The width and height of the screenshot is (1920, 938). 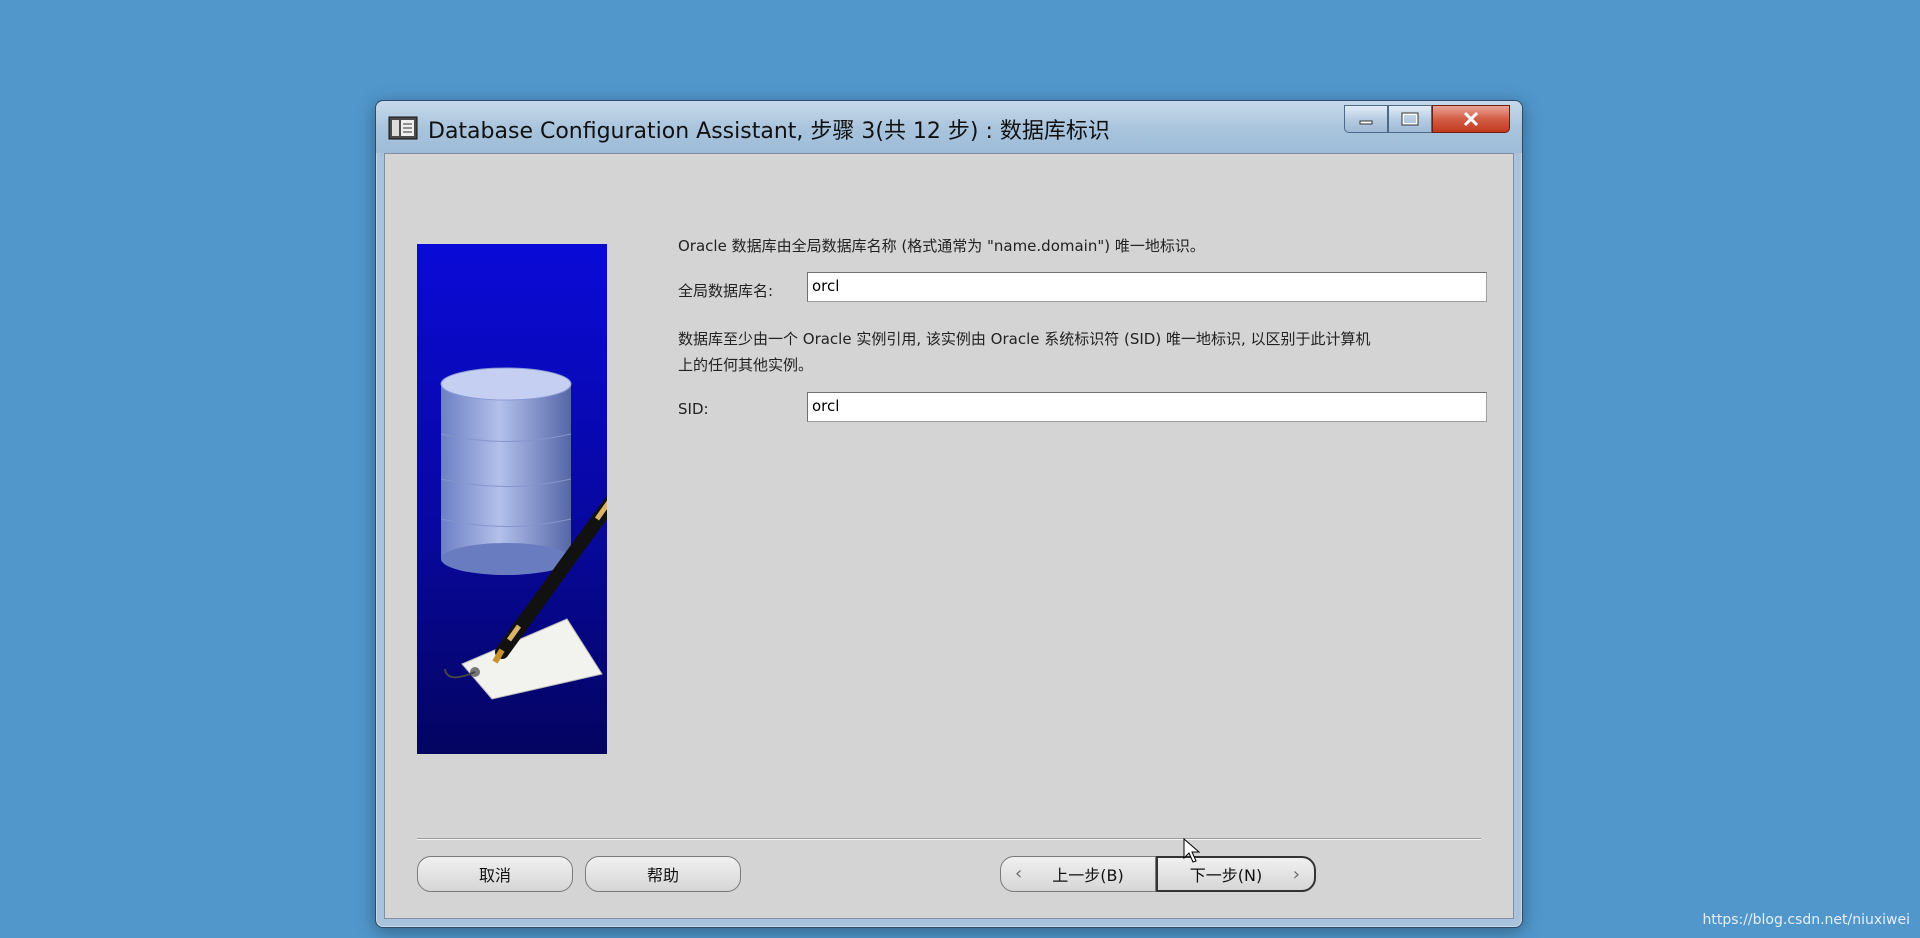 What do you see at coordinates (1192, 852) in the screenshot?
I see `mouse-cursor-icon` at bounding box center [1192, 852].